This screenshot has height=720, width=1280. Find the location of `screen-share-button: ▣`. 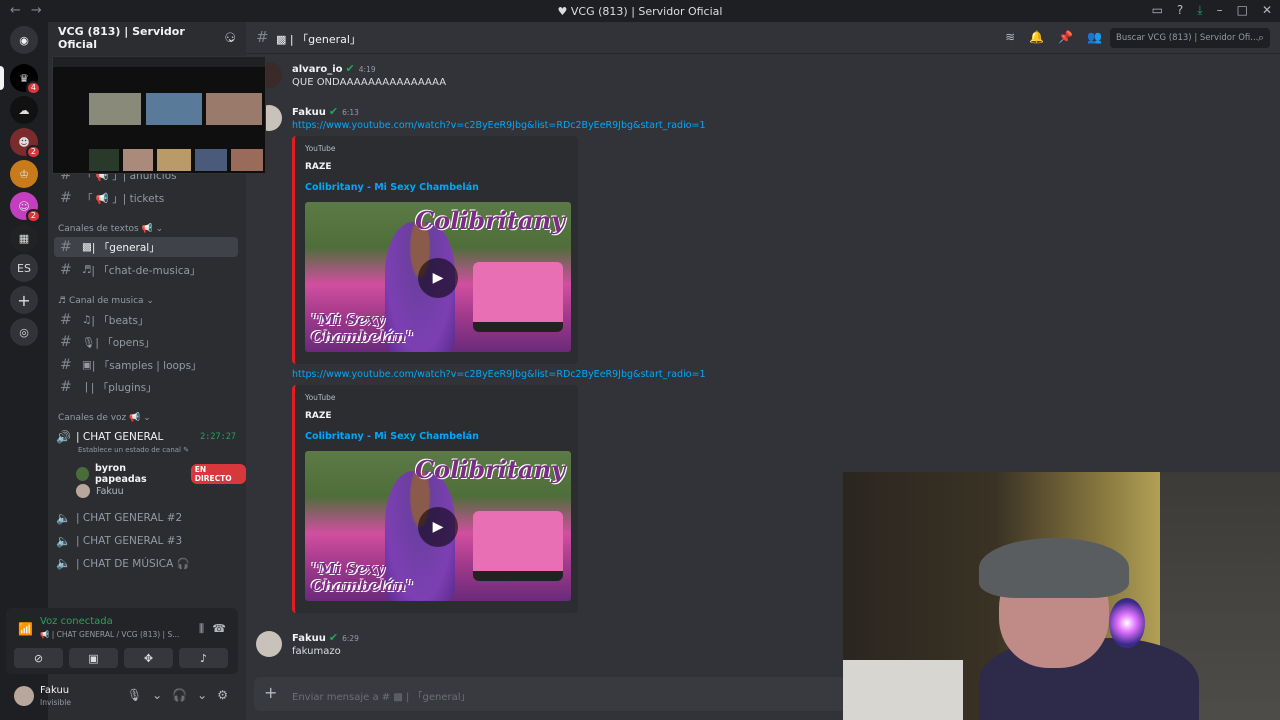

screen-share-button: ▣ is located at coordinates (93, 658).